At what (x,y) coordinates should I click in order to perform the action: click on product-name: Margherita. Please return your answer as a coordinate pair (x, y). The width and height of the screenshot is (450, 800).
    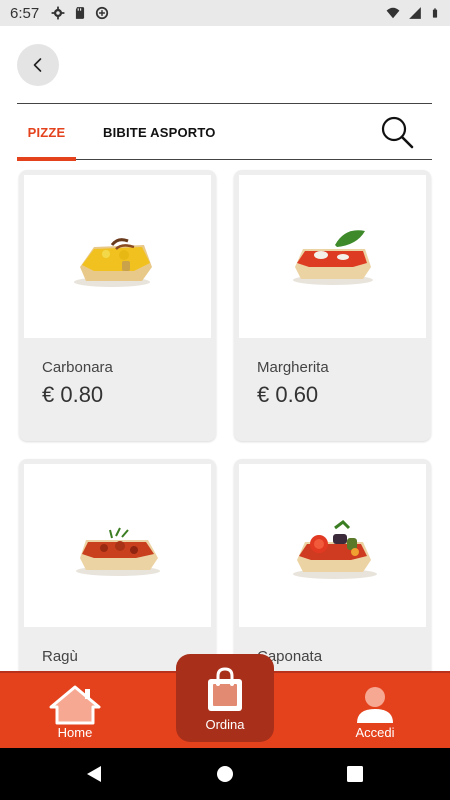
    Looking at the image, I should click on (293, 367).